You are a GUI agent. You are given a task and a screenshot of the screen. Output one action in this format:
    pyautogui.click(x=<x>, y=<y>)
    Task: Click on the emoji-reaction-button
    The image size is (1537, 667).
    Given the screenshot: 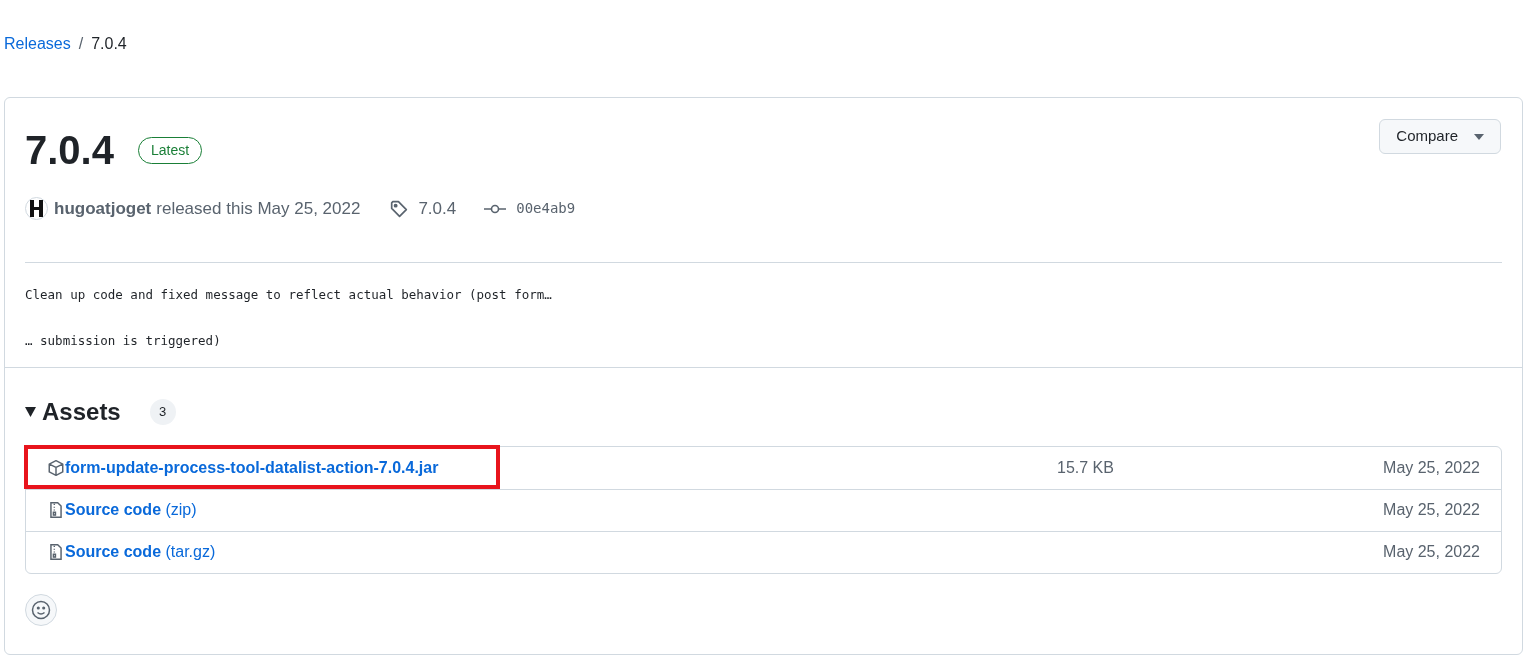 What is the action you would take?
    pyautogui.click(x=41, y=609)
    